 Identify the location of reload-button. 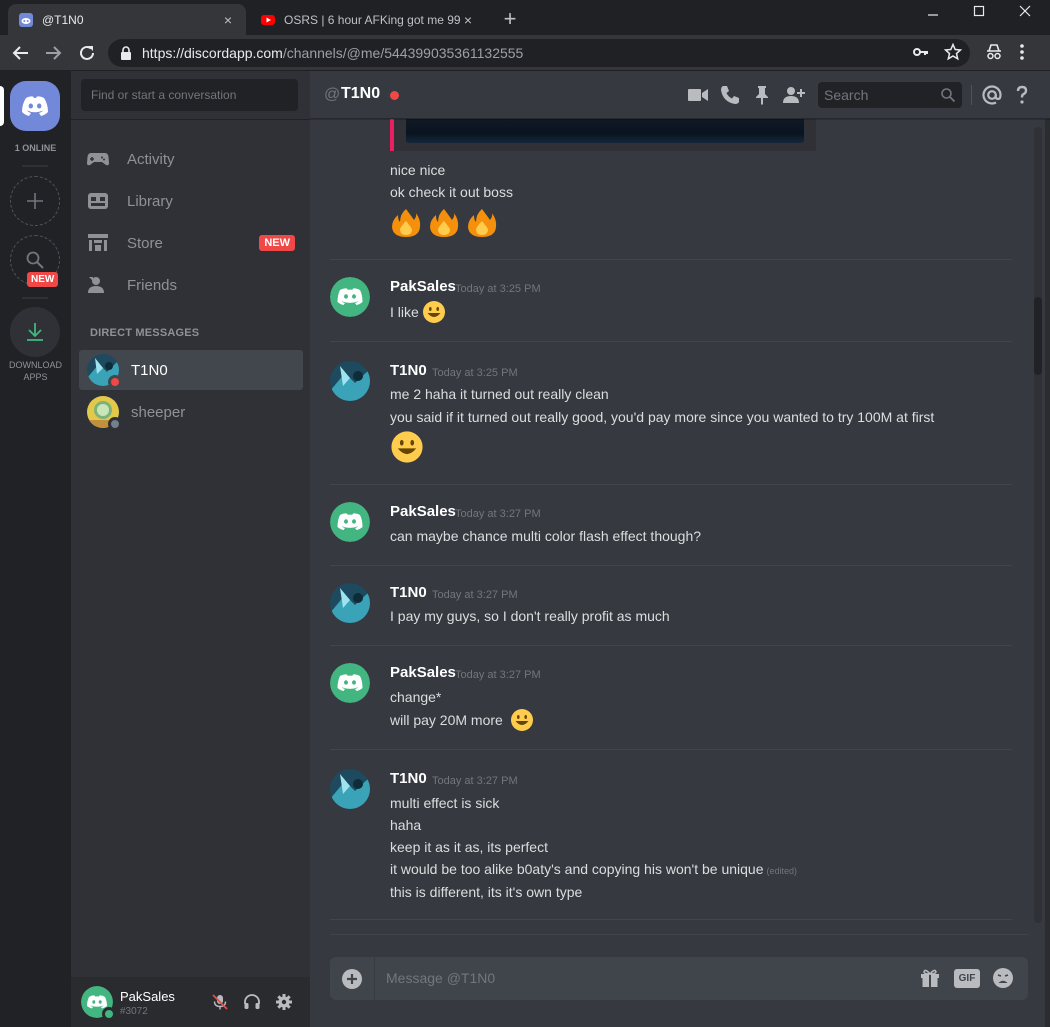
(87, 53).